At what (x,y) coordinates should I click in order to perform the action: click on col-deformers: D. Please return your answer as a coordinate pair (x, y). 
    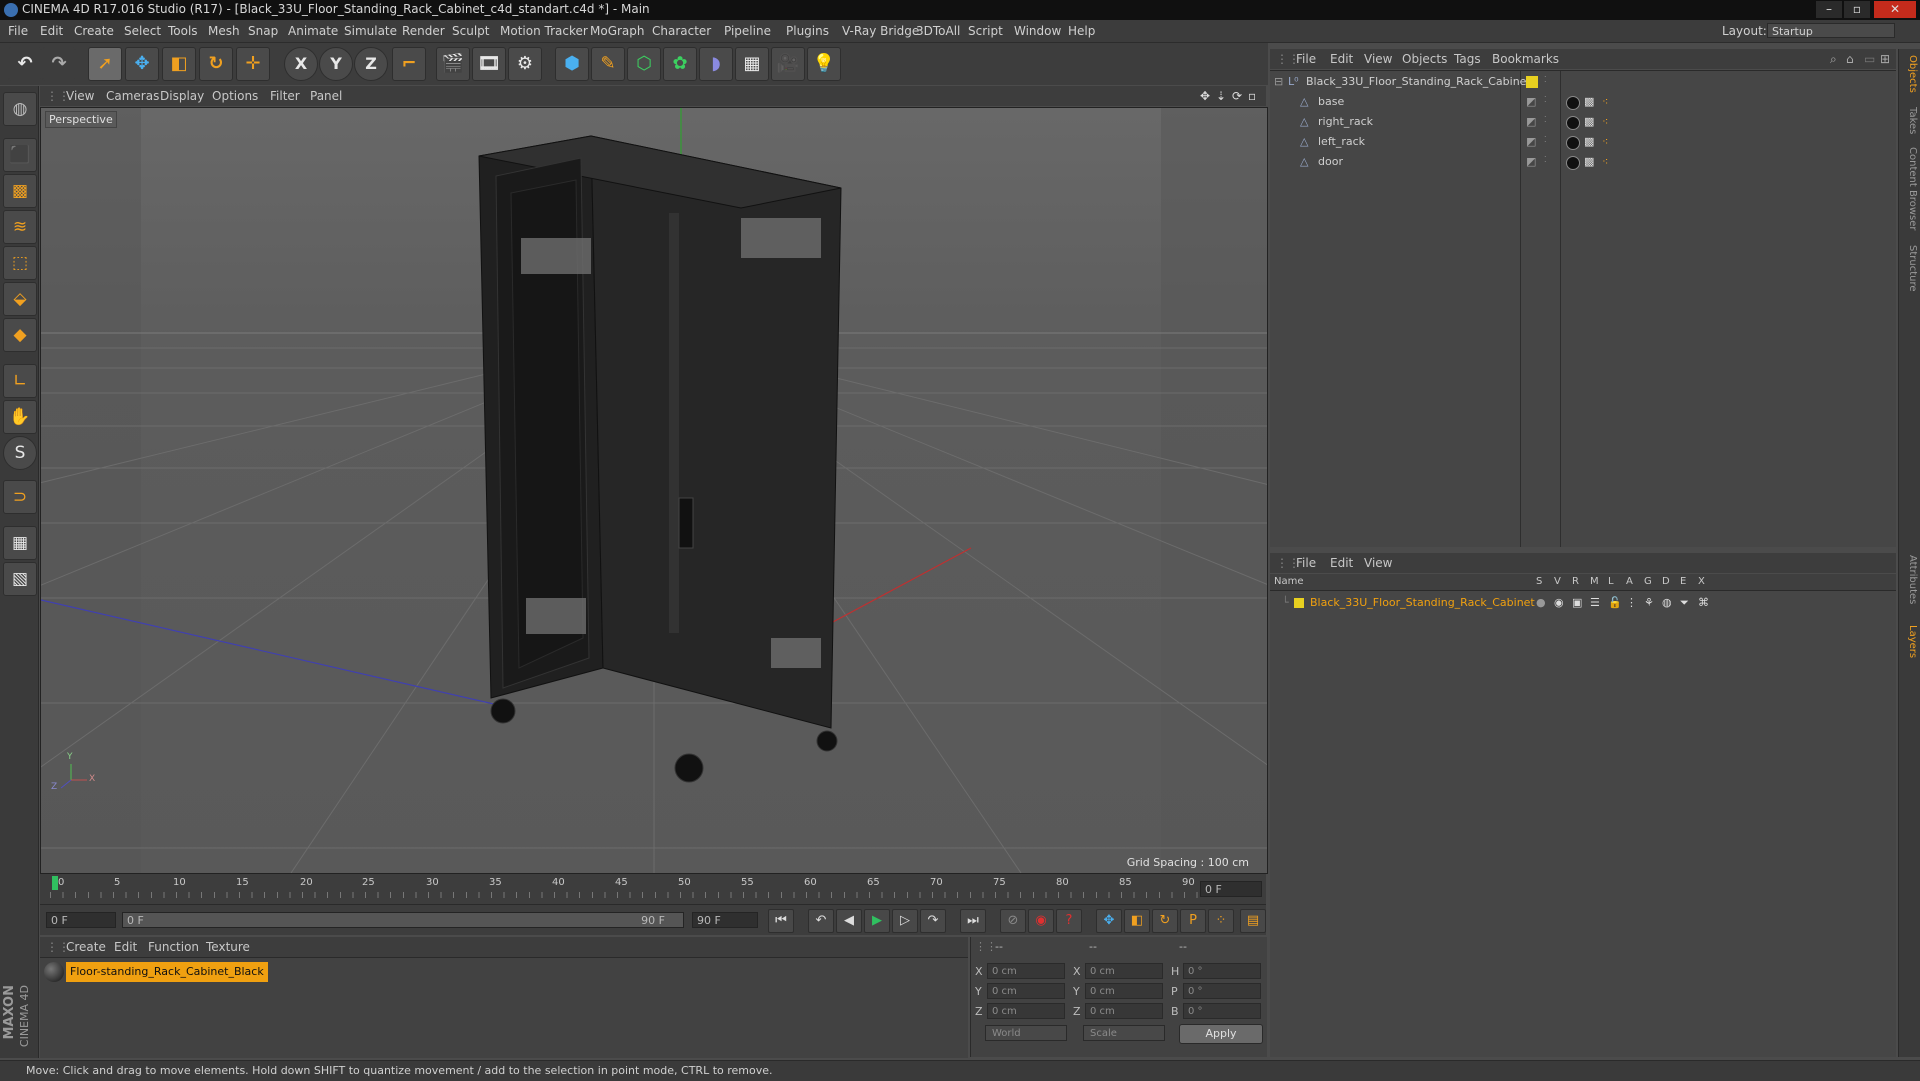
    Looking at the image, I should click on (1666, 581).